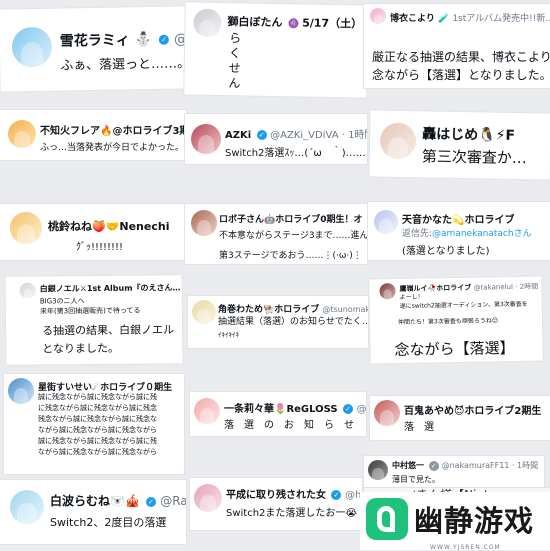 The height and width of the screenshot is (551, 550). Describe the element at coordinates (361, 409) in the screenshot. I see `handle: @ic` at that location.